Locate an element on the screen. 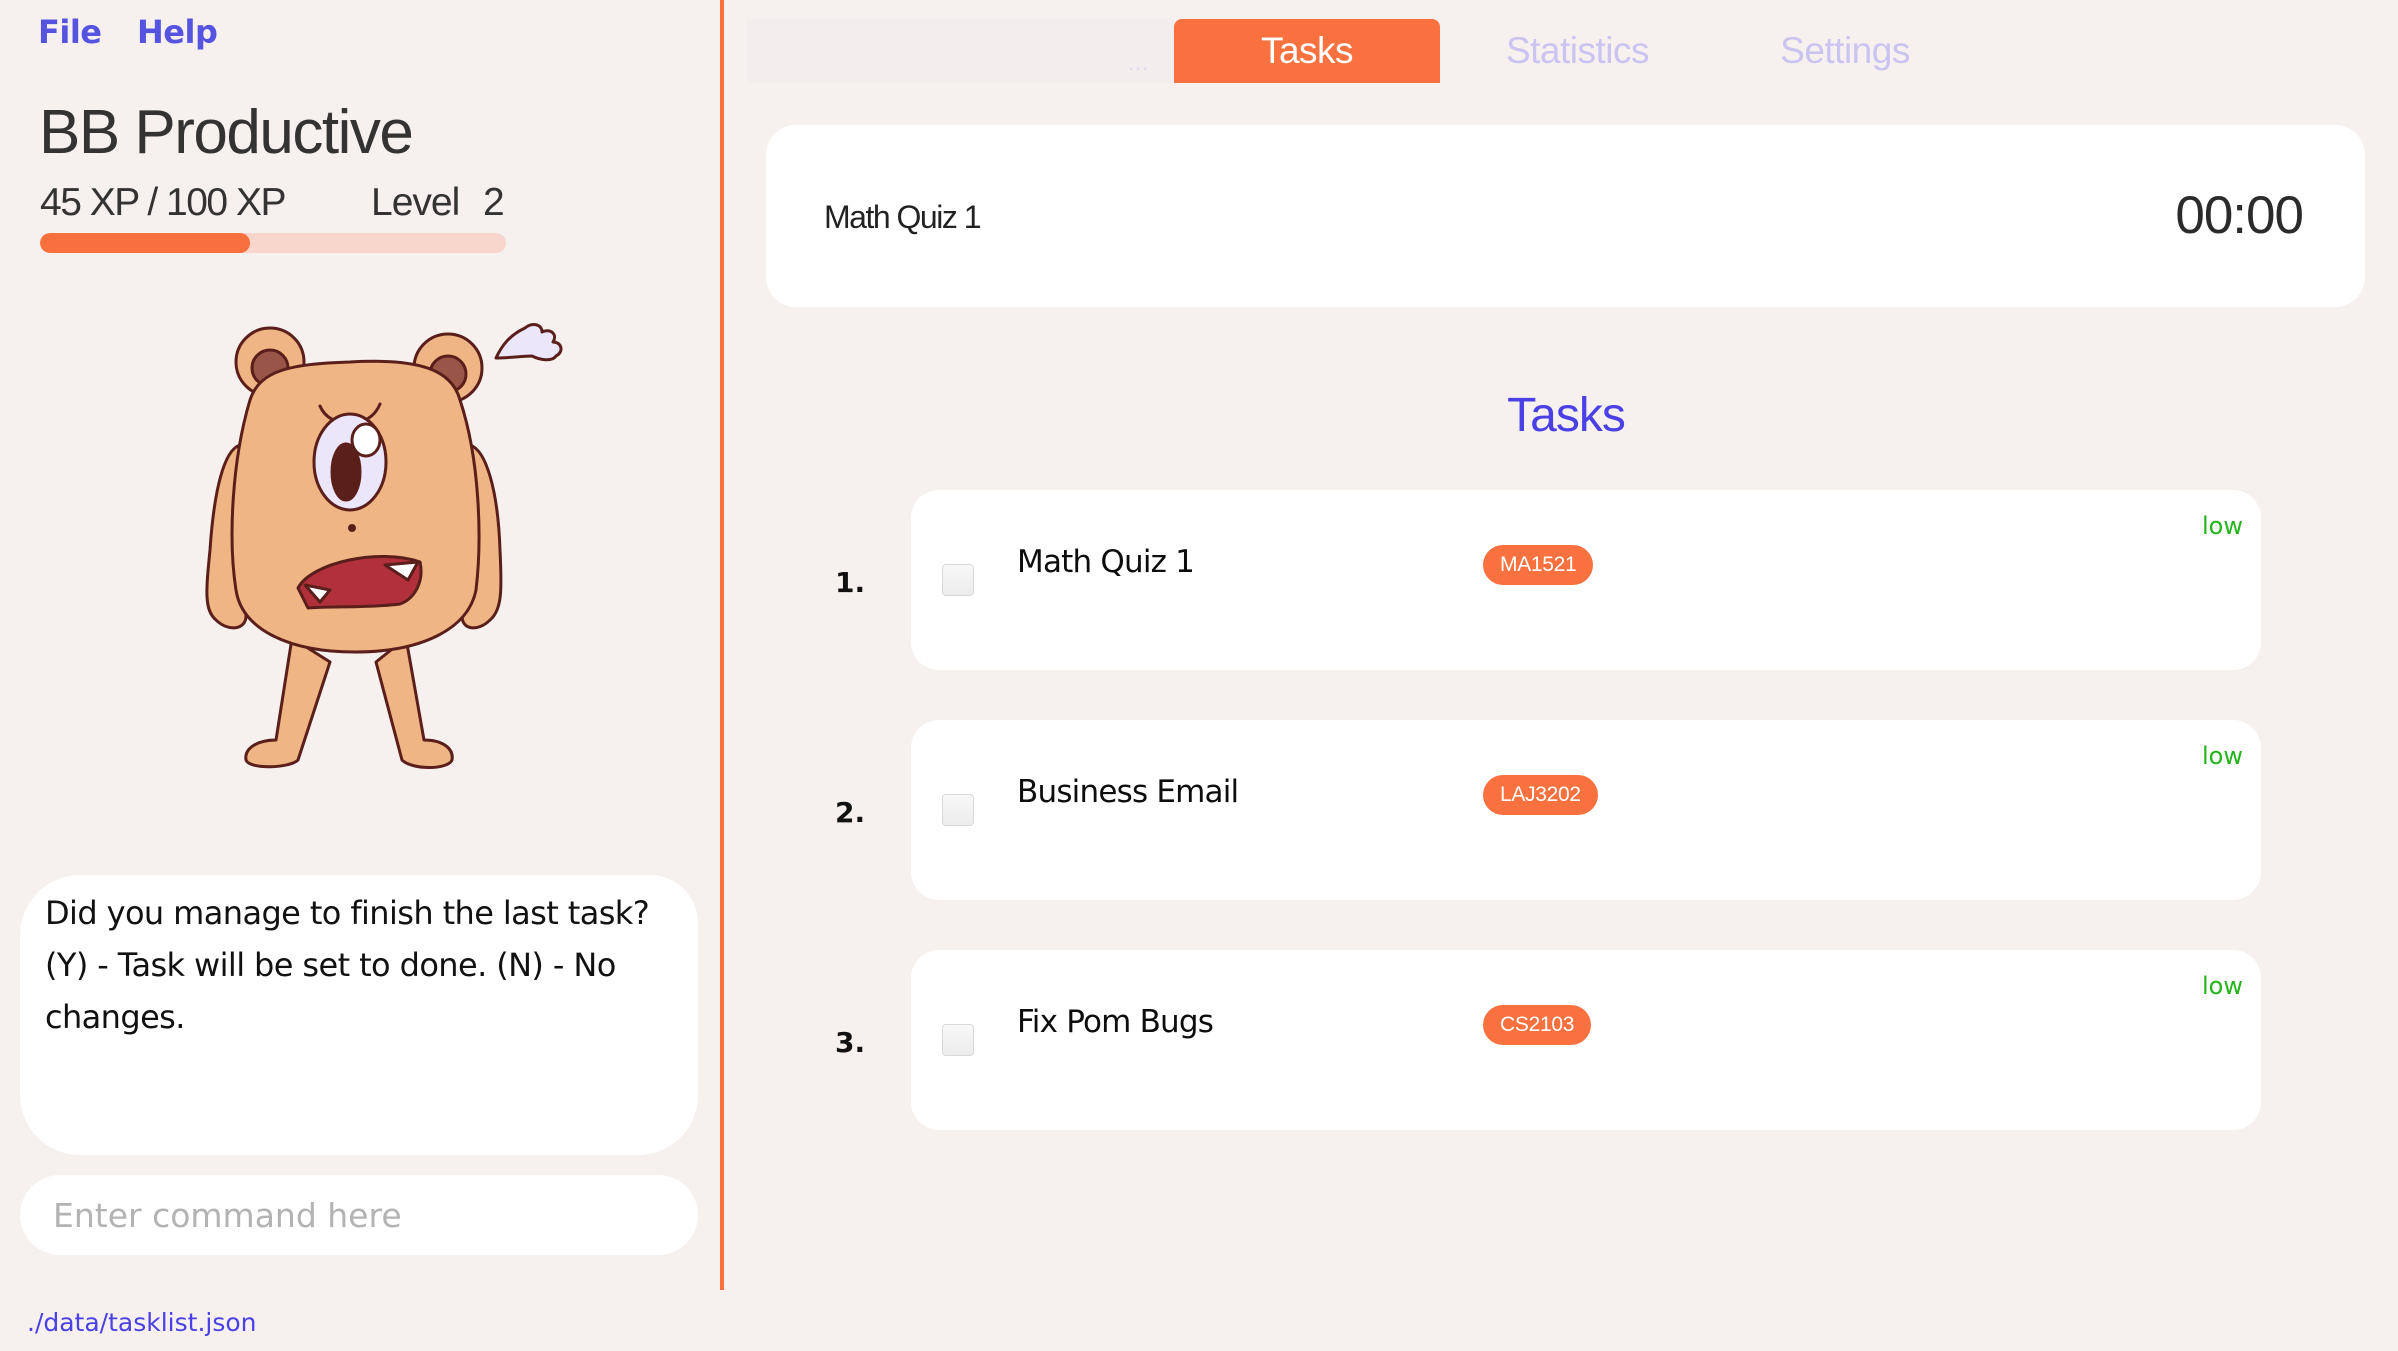  task-name: Math Quiz 1 is located at coordinates (1106, 562).